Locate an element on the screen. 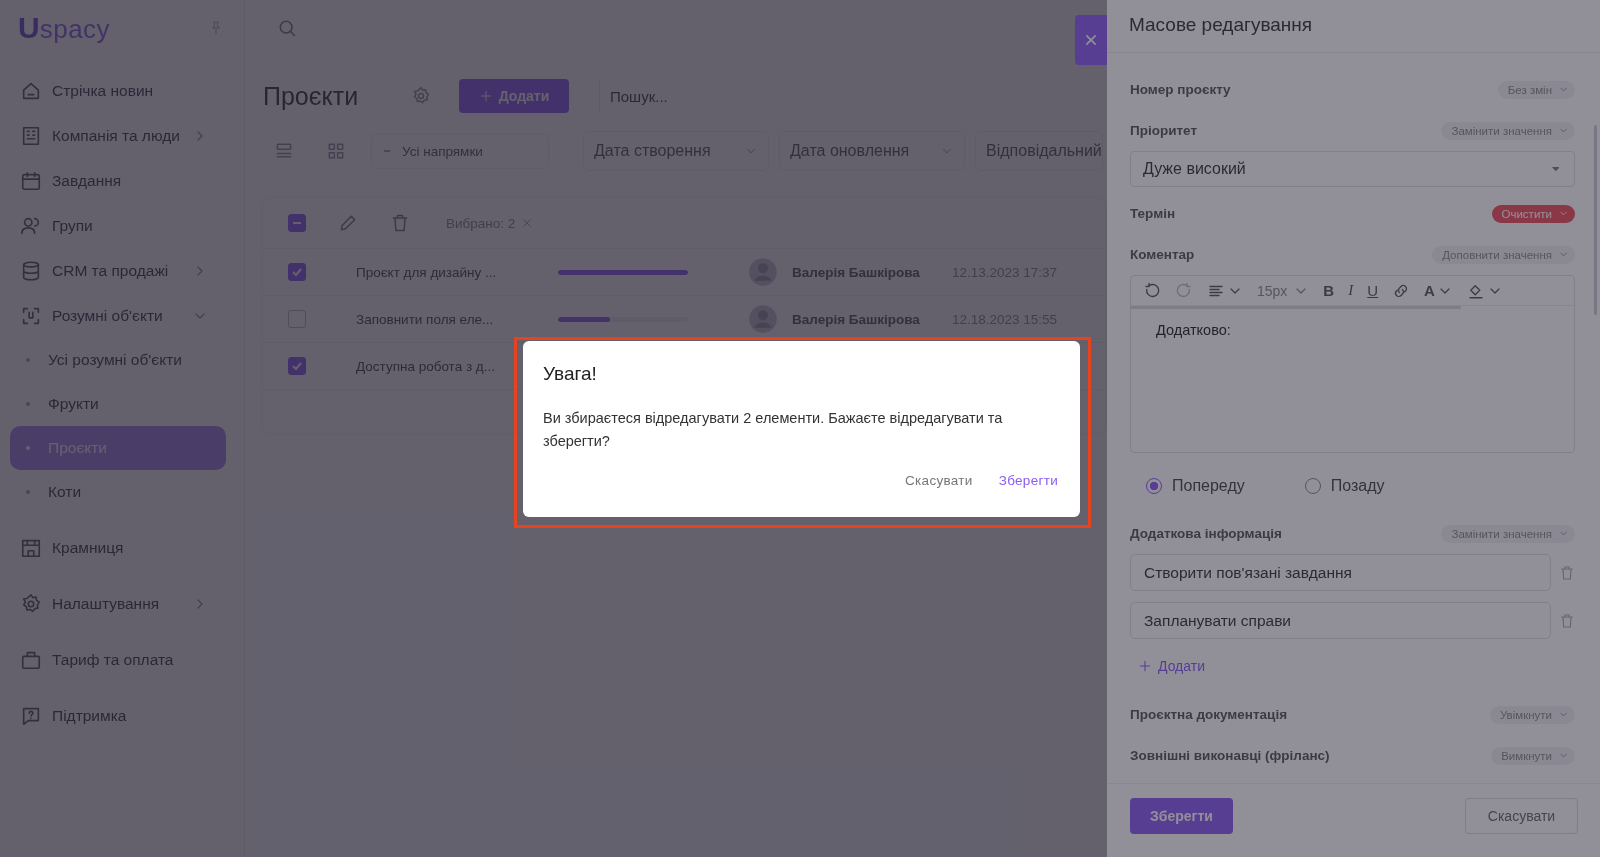  search-icon is located at coordinates (287, 28).